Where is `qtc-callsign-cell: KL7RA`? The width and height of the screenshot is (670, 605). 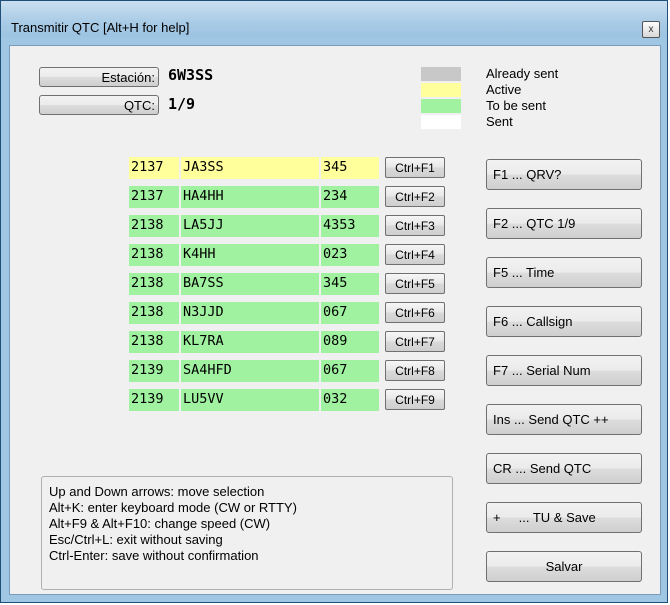 qtc-callsign-cell: KL7RA is located at coordinates (250, 342).